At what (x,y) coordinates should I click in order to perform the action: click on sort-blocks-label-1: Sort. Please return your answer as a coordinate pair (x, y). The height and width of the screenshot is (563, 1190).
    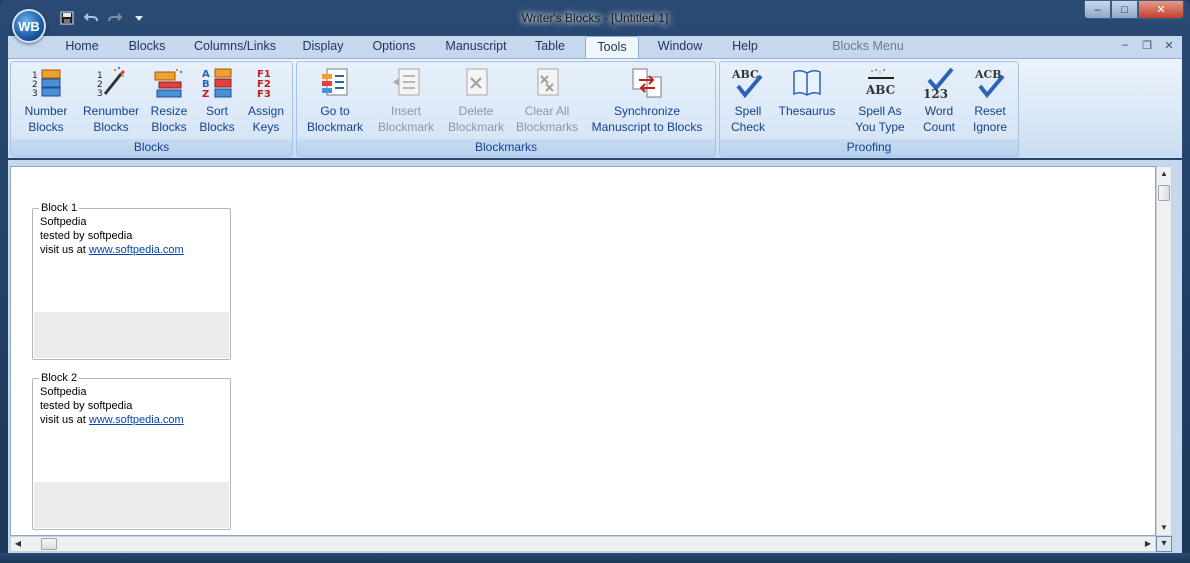
    Looking at the image, I should click on (216, 111).